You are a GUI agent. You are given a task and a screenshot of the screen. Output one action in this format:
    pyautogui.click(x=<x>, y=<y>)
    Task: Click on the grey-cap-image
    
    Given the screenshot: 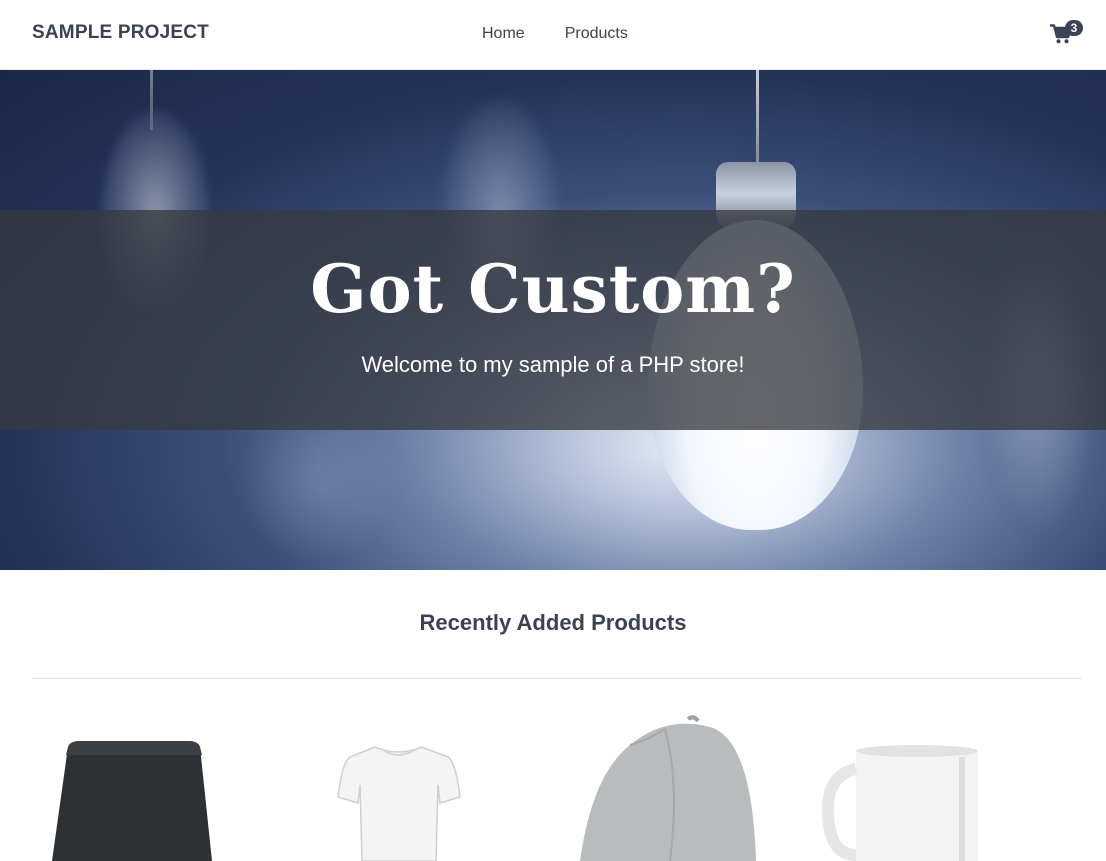 What is the action you would take?
    pyautogui.click(x=668, y=788)
    